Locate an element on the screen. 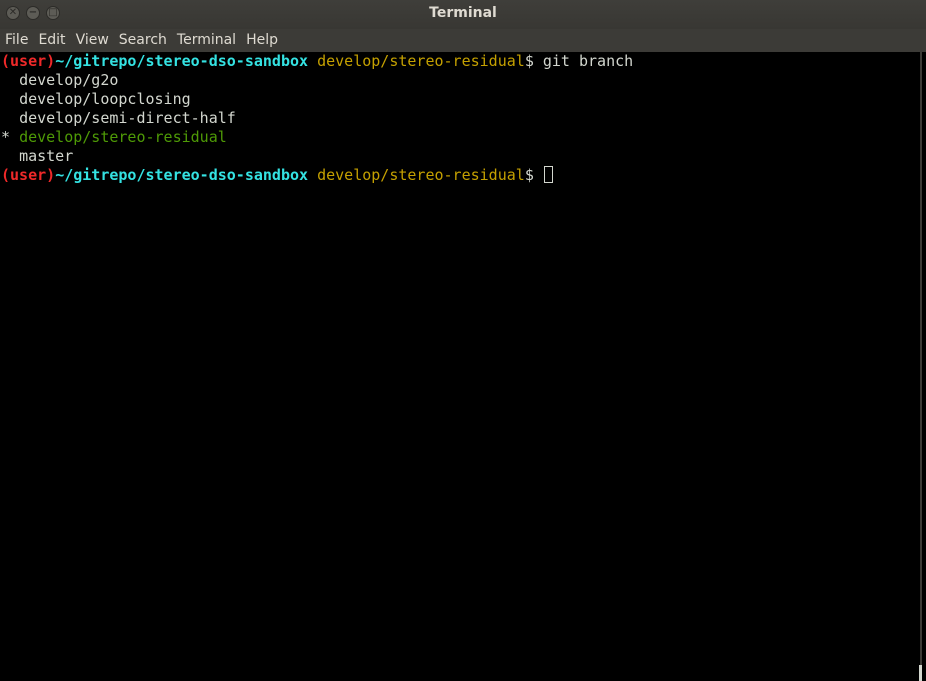 Image resolution: width=926 pixels, height=681 pixels. scrollbar-track is located at coordinates (921, 366).